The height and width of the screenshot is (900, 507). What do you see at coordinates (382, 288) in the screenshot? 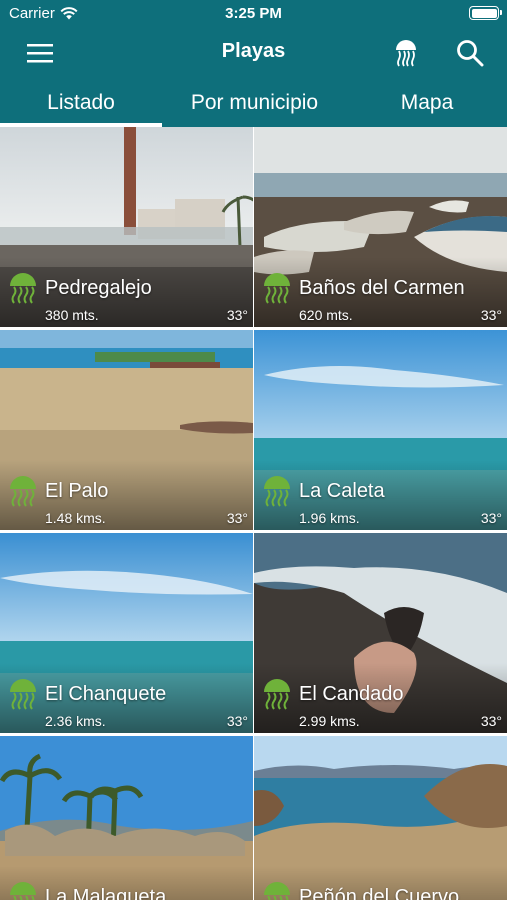
I see `beach-name: Baños del Carmen` at bounding box center [382, 288].